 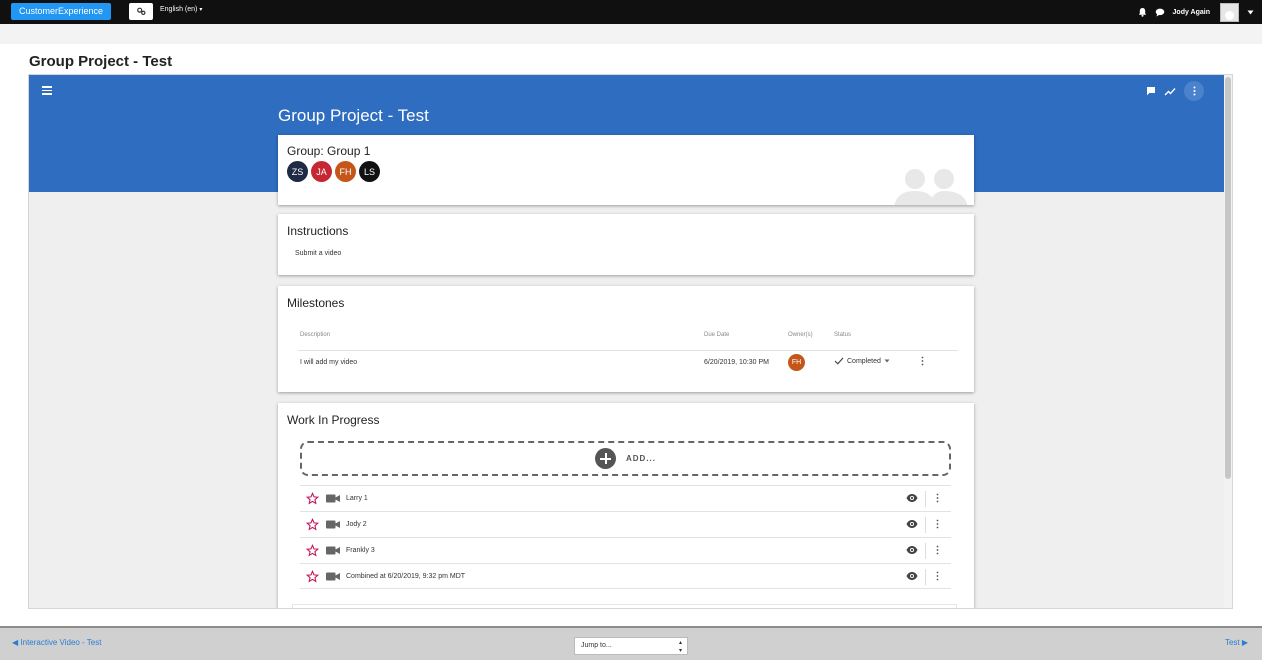 What do you see at coordinates (624, 606) in the screenshot?
I see `partial-content` at bounding box center [624, 606].